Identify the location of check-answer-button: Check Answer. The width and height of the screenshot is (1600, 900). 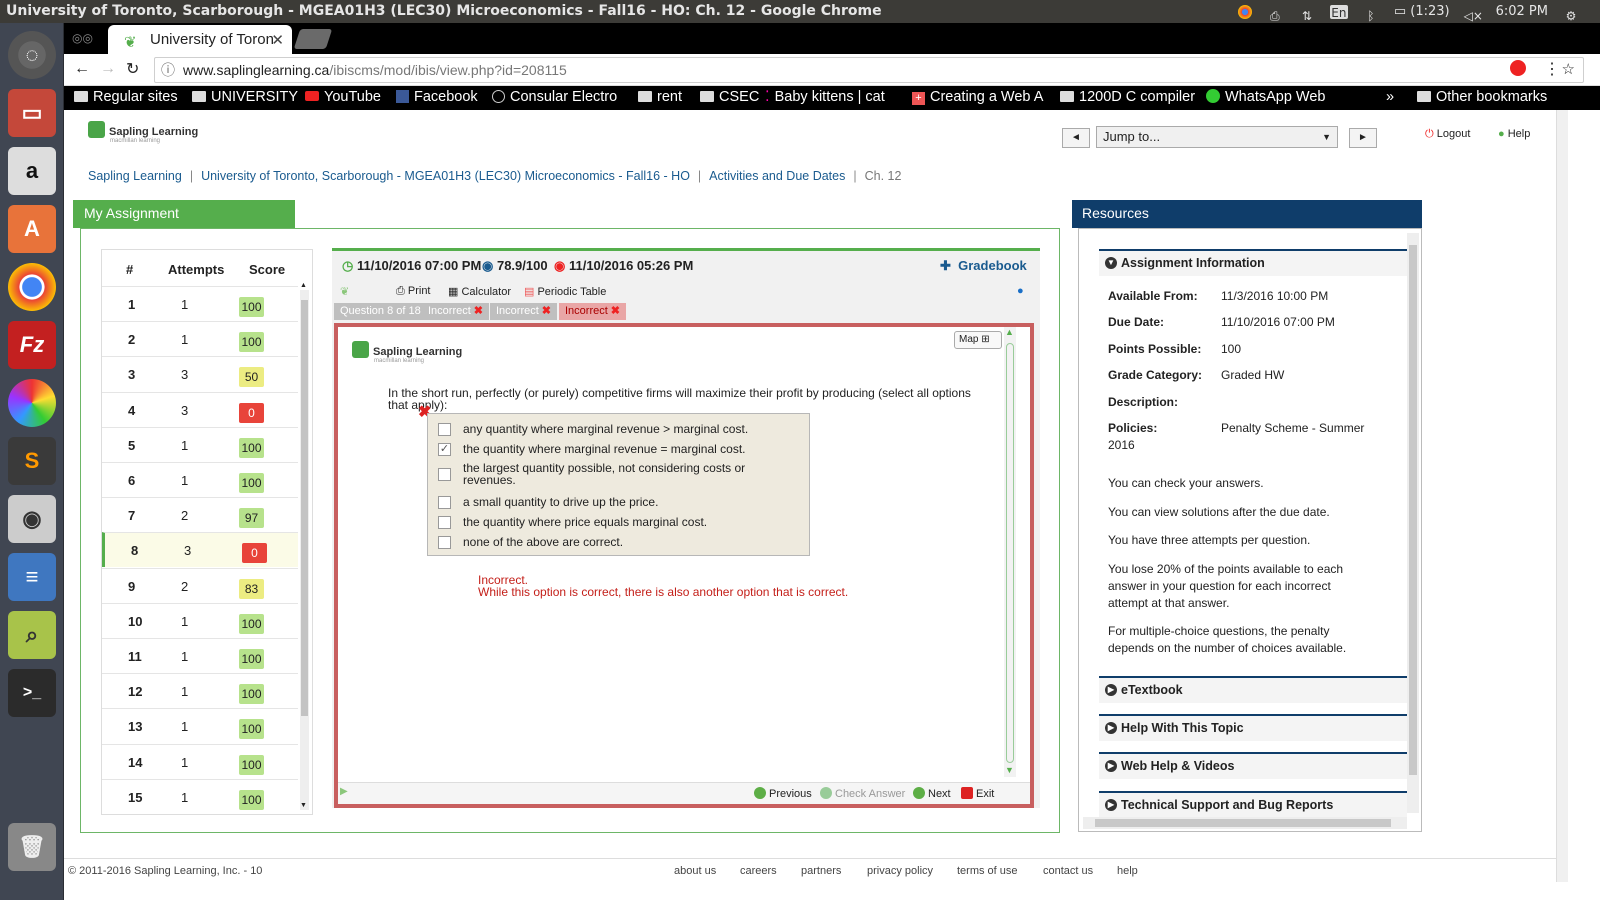
(862, 793).